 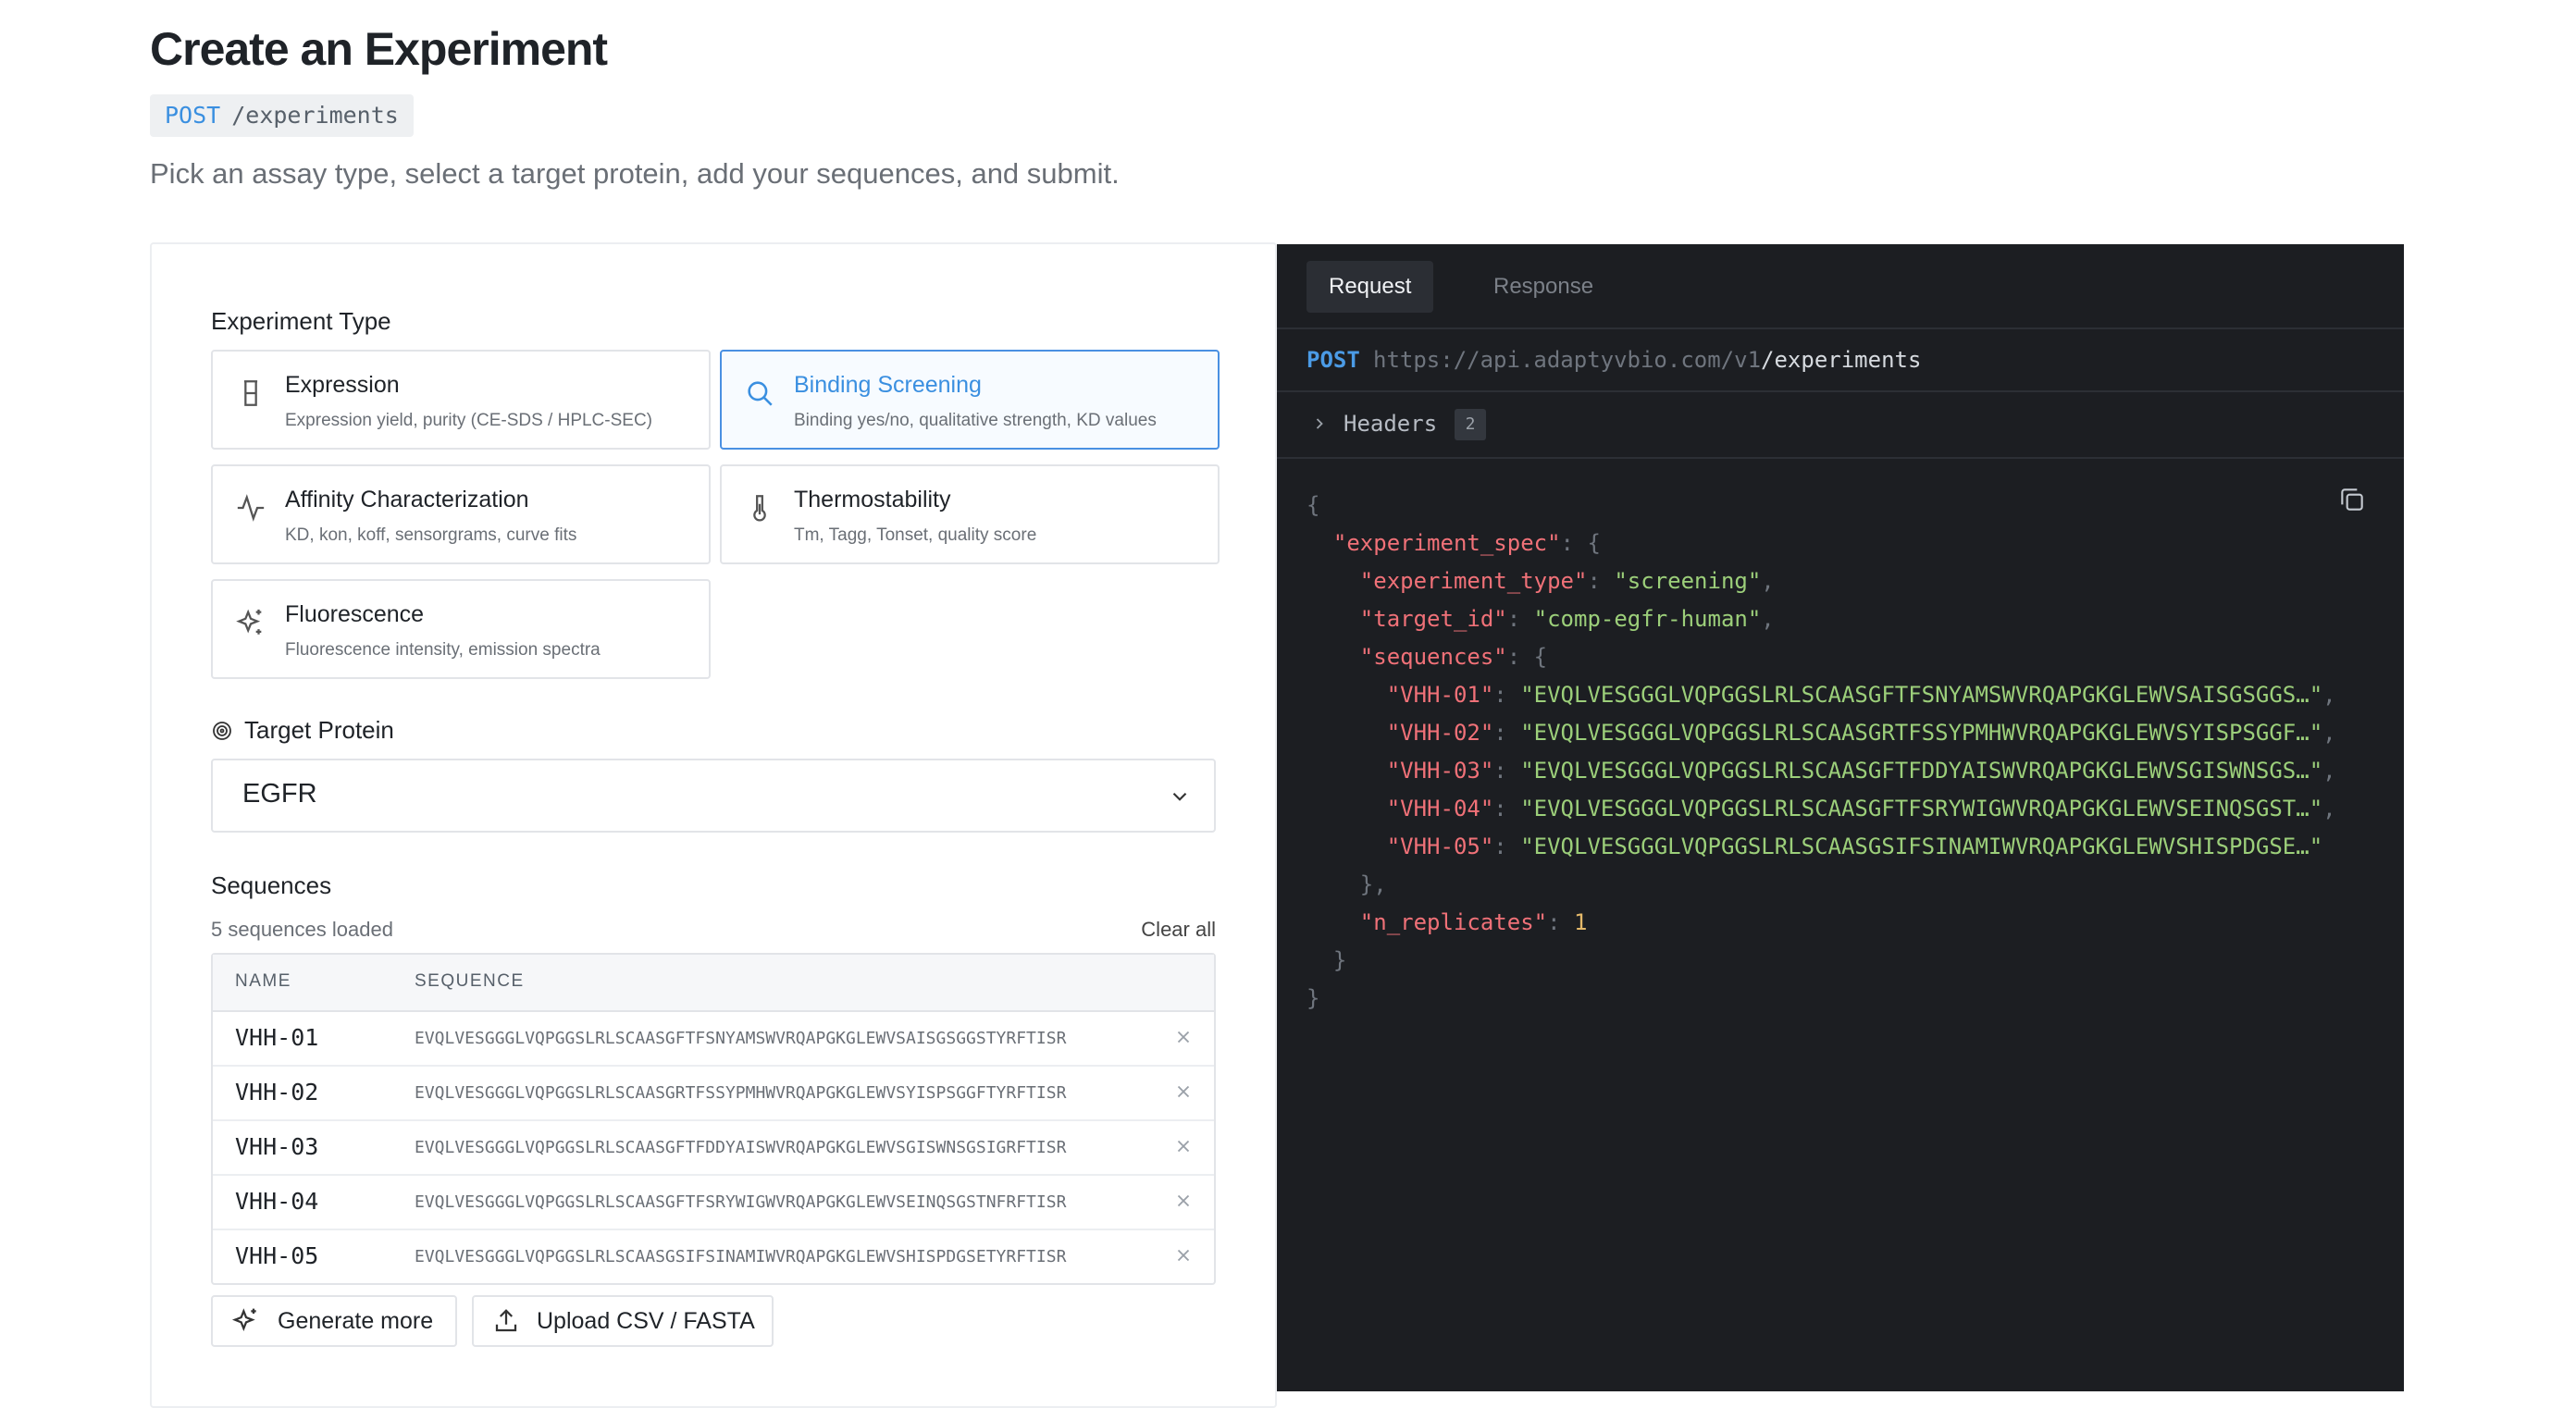 I want to click on target-icon, so click(x=222, y=730).